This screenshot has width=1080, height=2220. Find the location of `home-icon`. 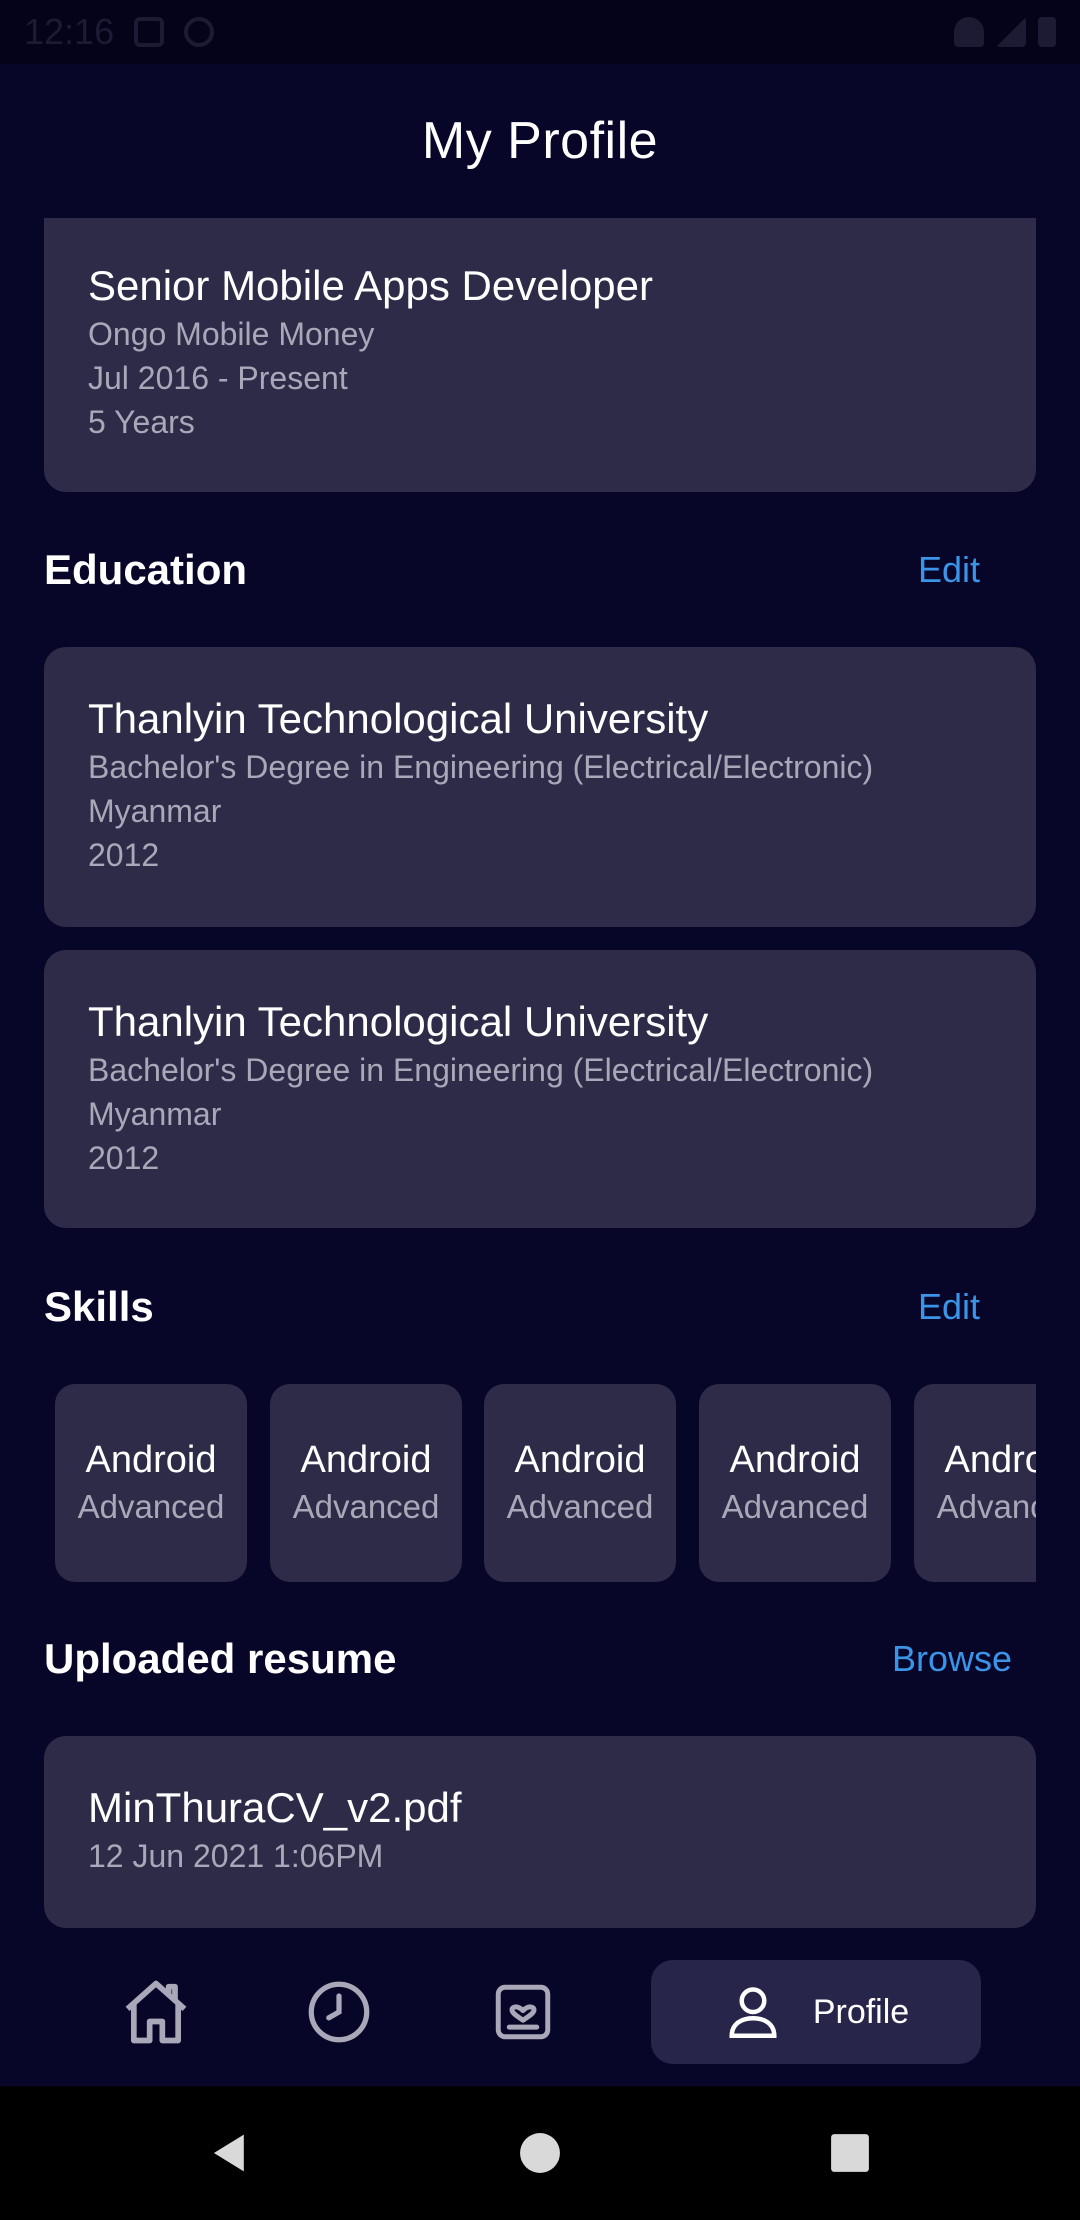

home-icon is located at coordinates (156, 2012).